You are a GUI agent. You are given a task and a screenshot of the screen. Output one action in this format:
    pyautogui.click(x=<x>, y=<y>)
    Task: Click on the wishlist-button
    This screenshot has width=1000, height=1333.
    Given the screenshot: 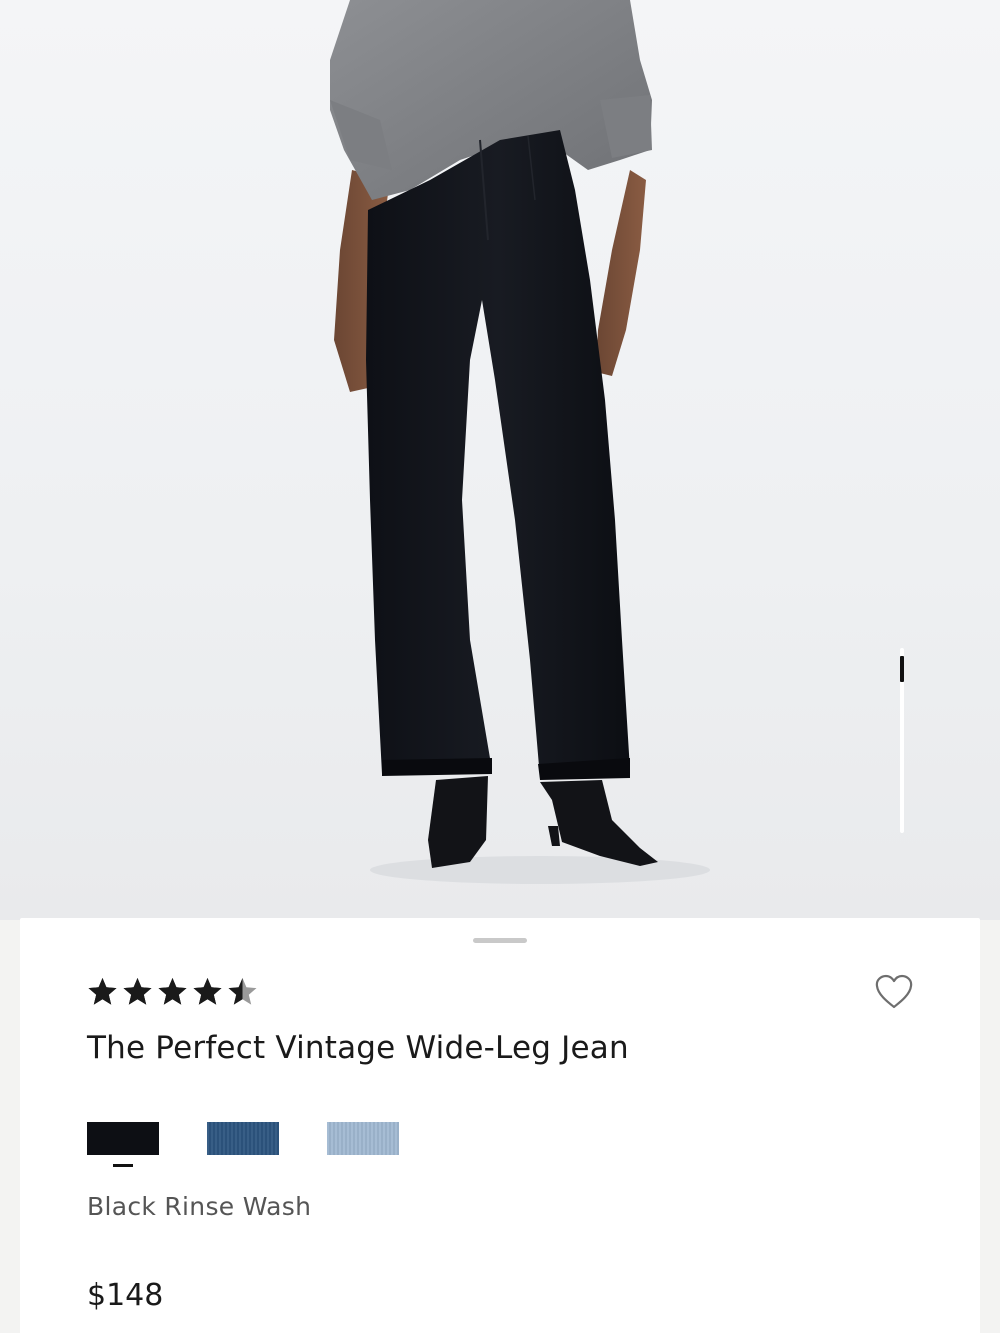 What is the action you would take?
    pyautogui.click(x=894, y=992)
    